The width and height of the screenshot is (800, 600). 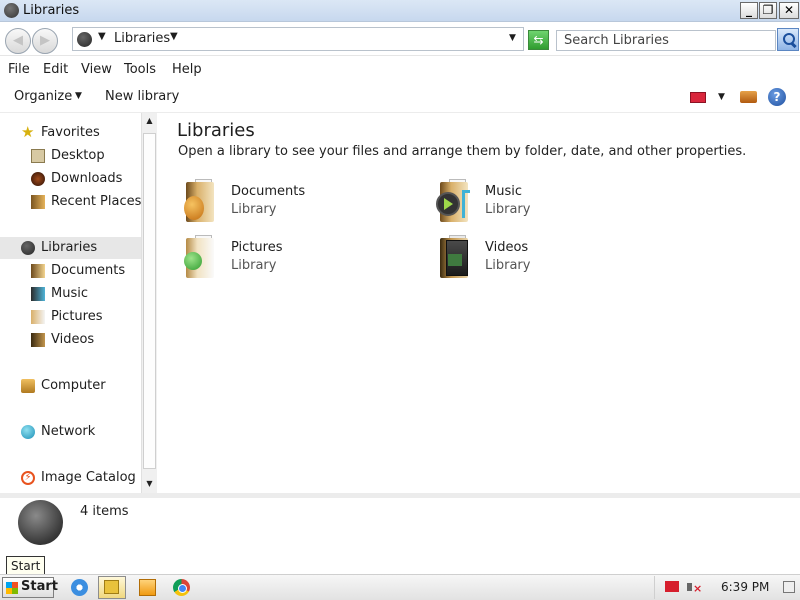 What do you see at coordinates (268, 191) in the screenshot?
I see `library-name: Documents` at bounding box center [268, 191].